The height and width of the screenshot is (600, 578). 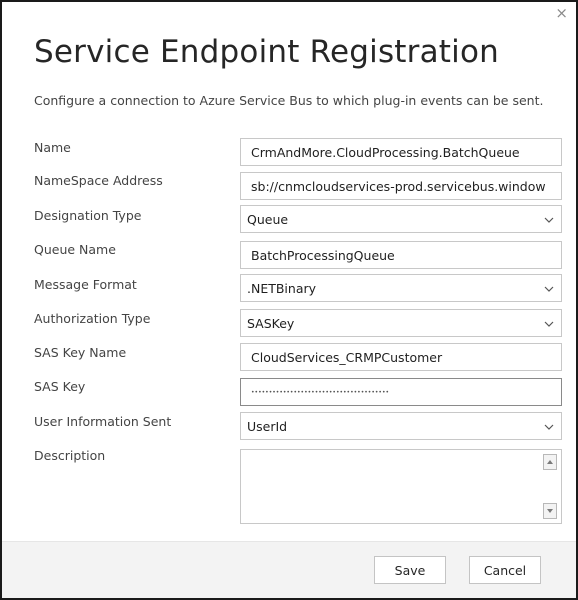 I want to click on designation-type-select: Queue, so click(x=401, y=219).